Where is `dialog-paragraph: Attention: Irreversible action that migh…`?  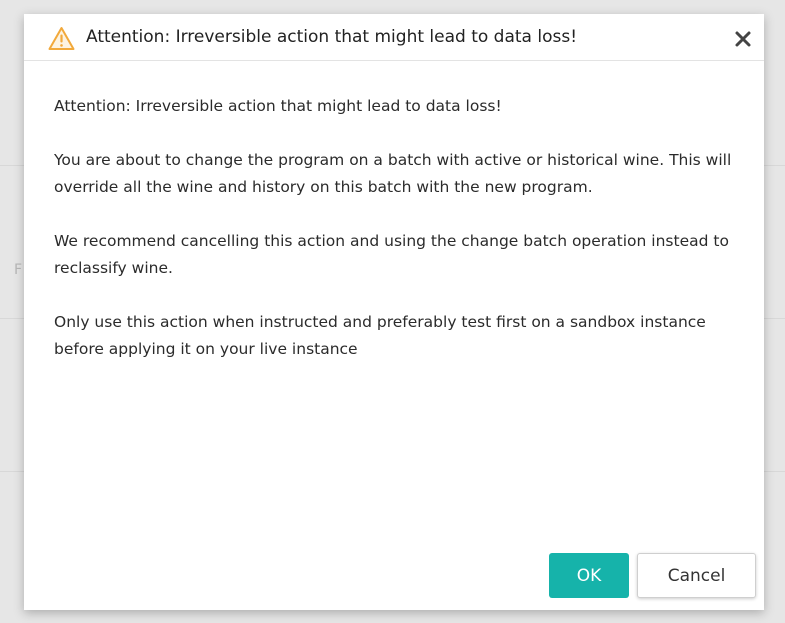
dialog-paragraph: Attention: Irreversible action that migh… is located at coordinates (278, 106).